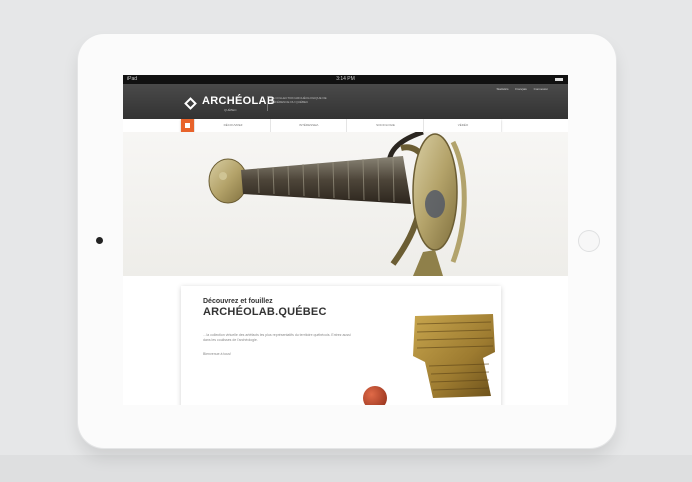 The width and height of the screenshot is (692, 482). I want to click on utility-link-stats: Statistics, so click(502, 89).